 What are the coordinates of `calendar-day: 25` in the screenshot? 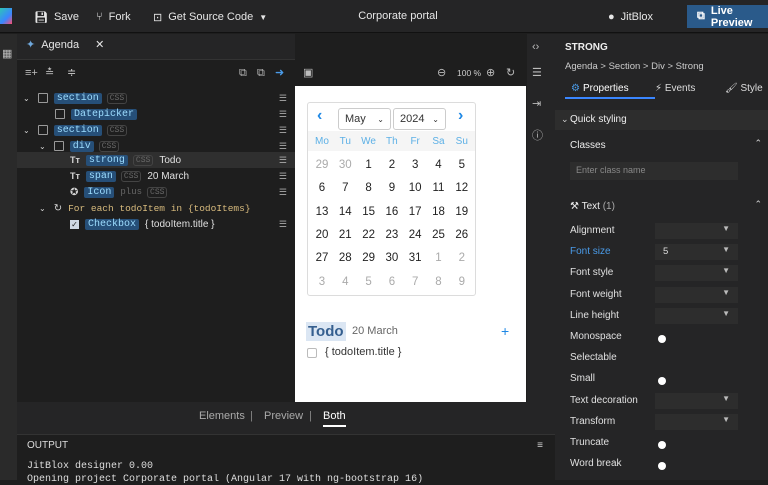 It's located at (439, 235).